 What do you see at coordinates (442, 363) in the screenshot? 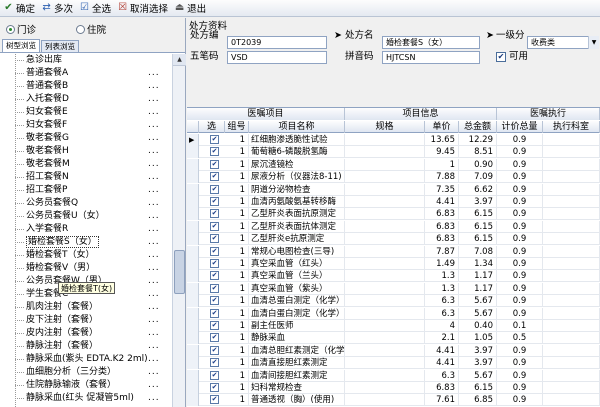
I see `cell-price: 4.41` at bounding box center [442, 363].